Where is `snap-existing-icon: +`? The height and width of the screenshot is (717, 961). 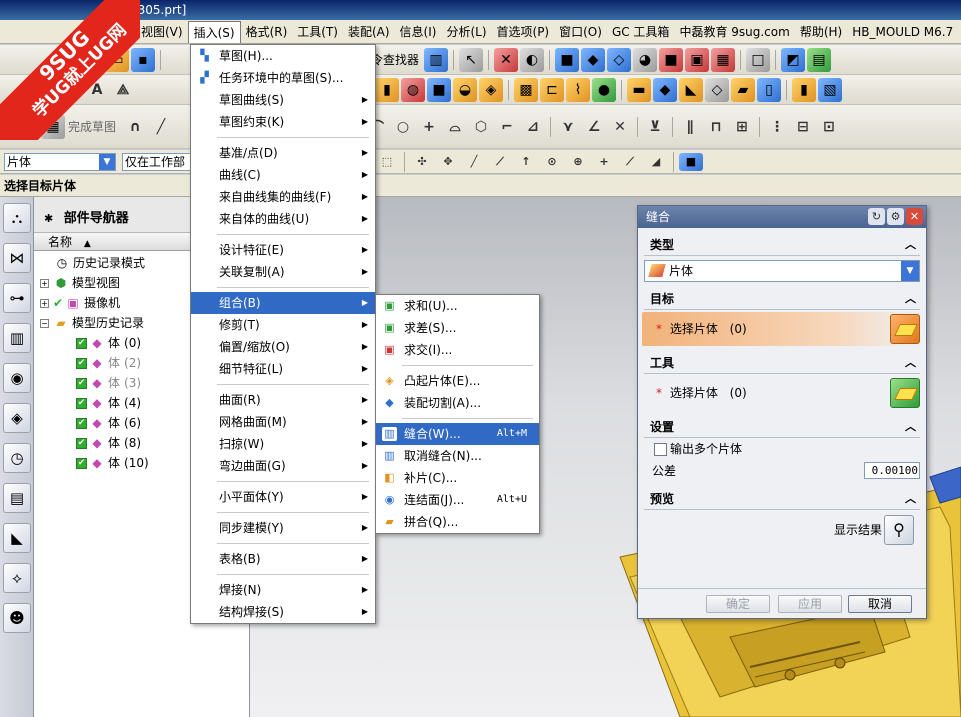
snap-existing-icon: + is located at coordinates (604, 162).